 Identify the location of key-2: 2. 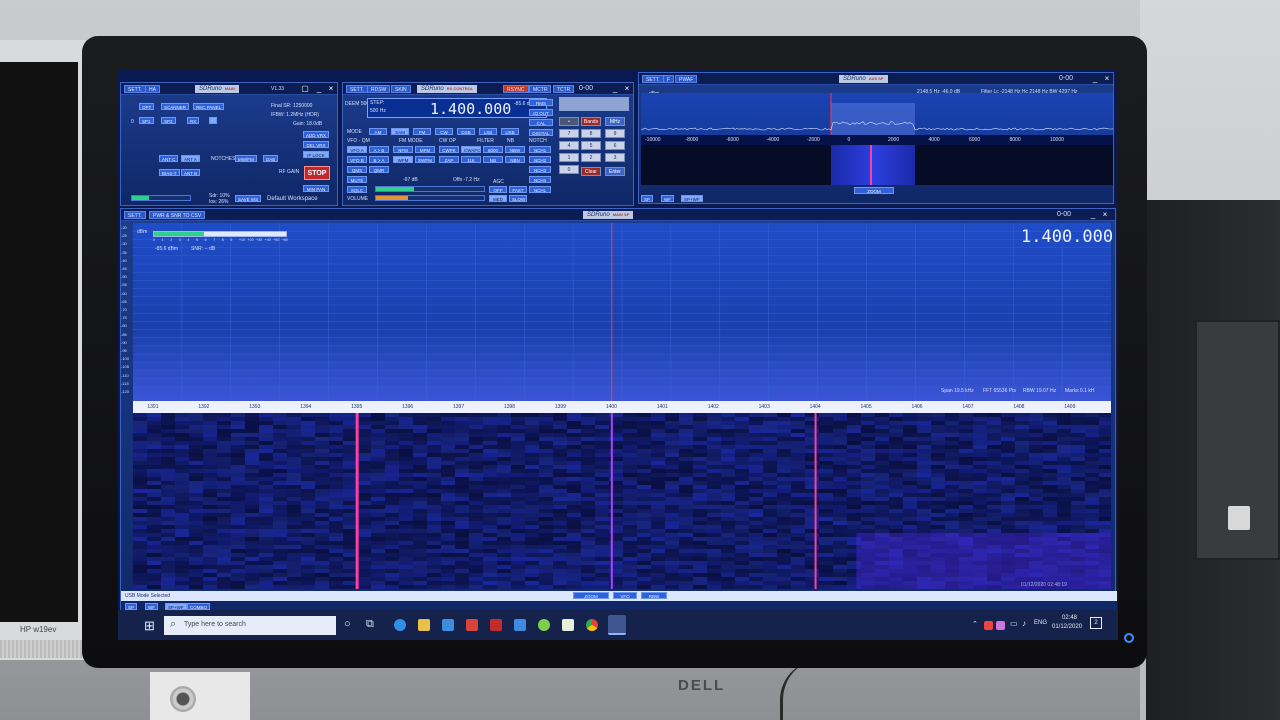
(591, 157).